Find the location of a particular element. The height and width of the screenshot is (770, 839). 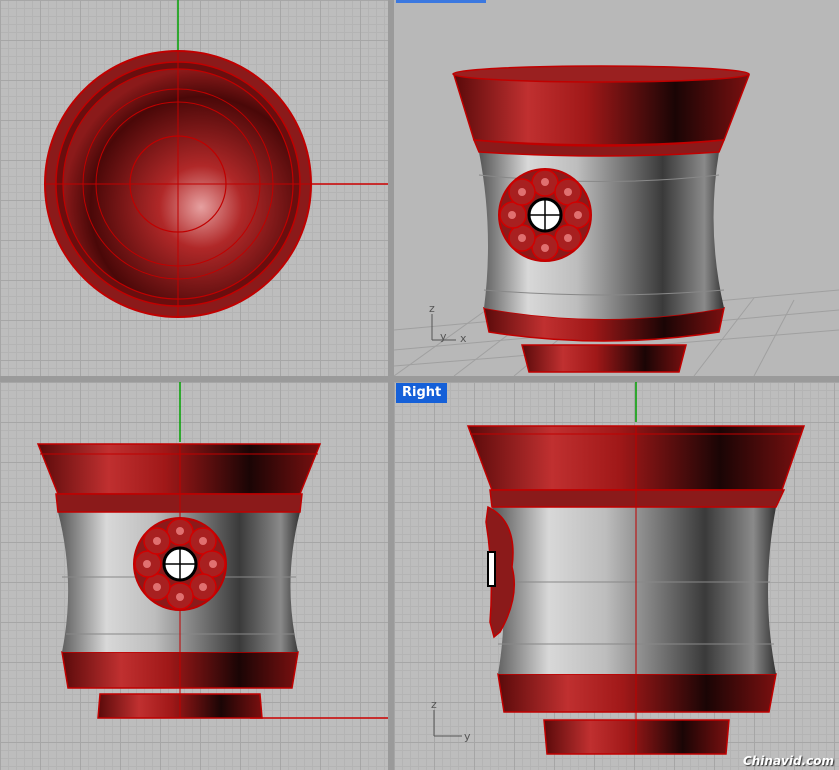

cup-front is located at coordinates (179, 581).